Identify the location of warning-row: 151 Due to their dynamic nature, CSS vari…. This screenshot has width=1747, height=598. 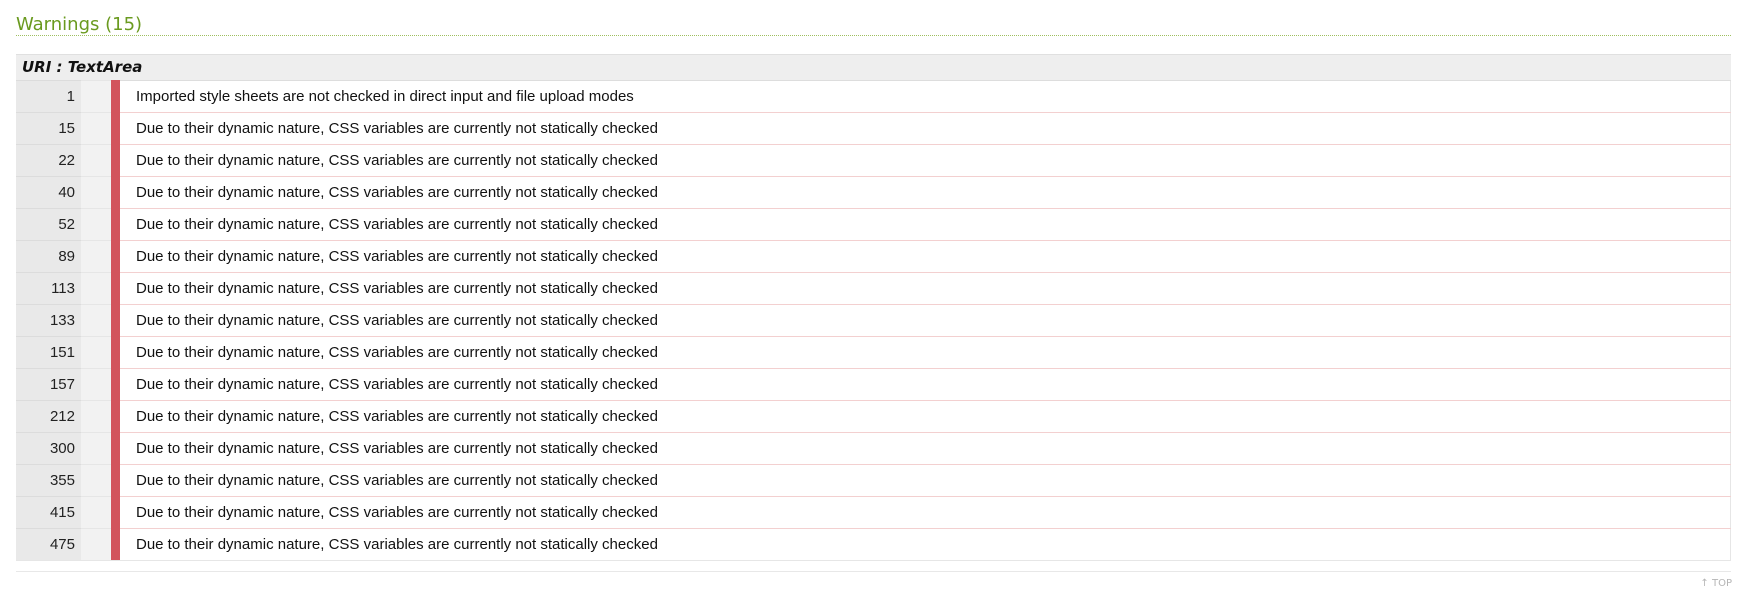
(873, 352).